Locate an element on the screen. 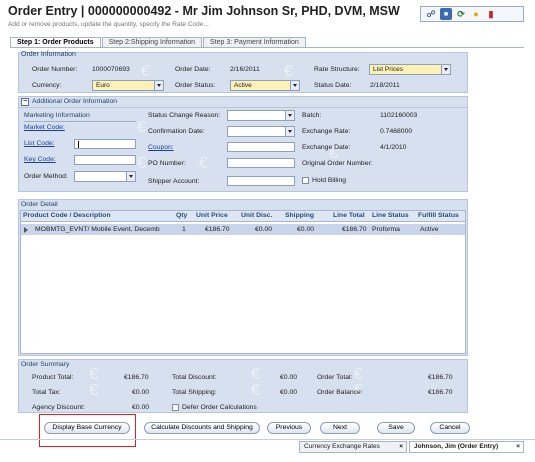 The image size is (535, 462). next-button: Next is located at coordinates (340, 428).